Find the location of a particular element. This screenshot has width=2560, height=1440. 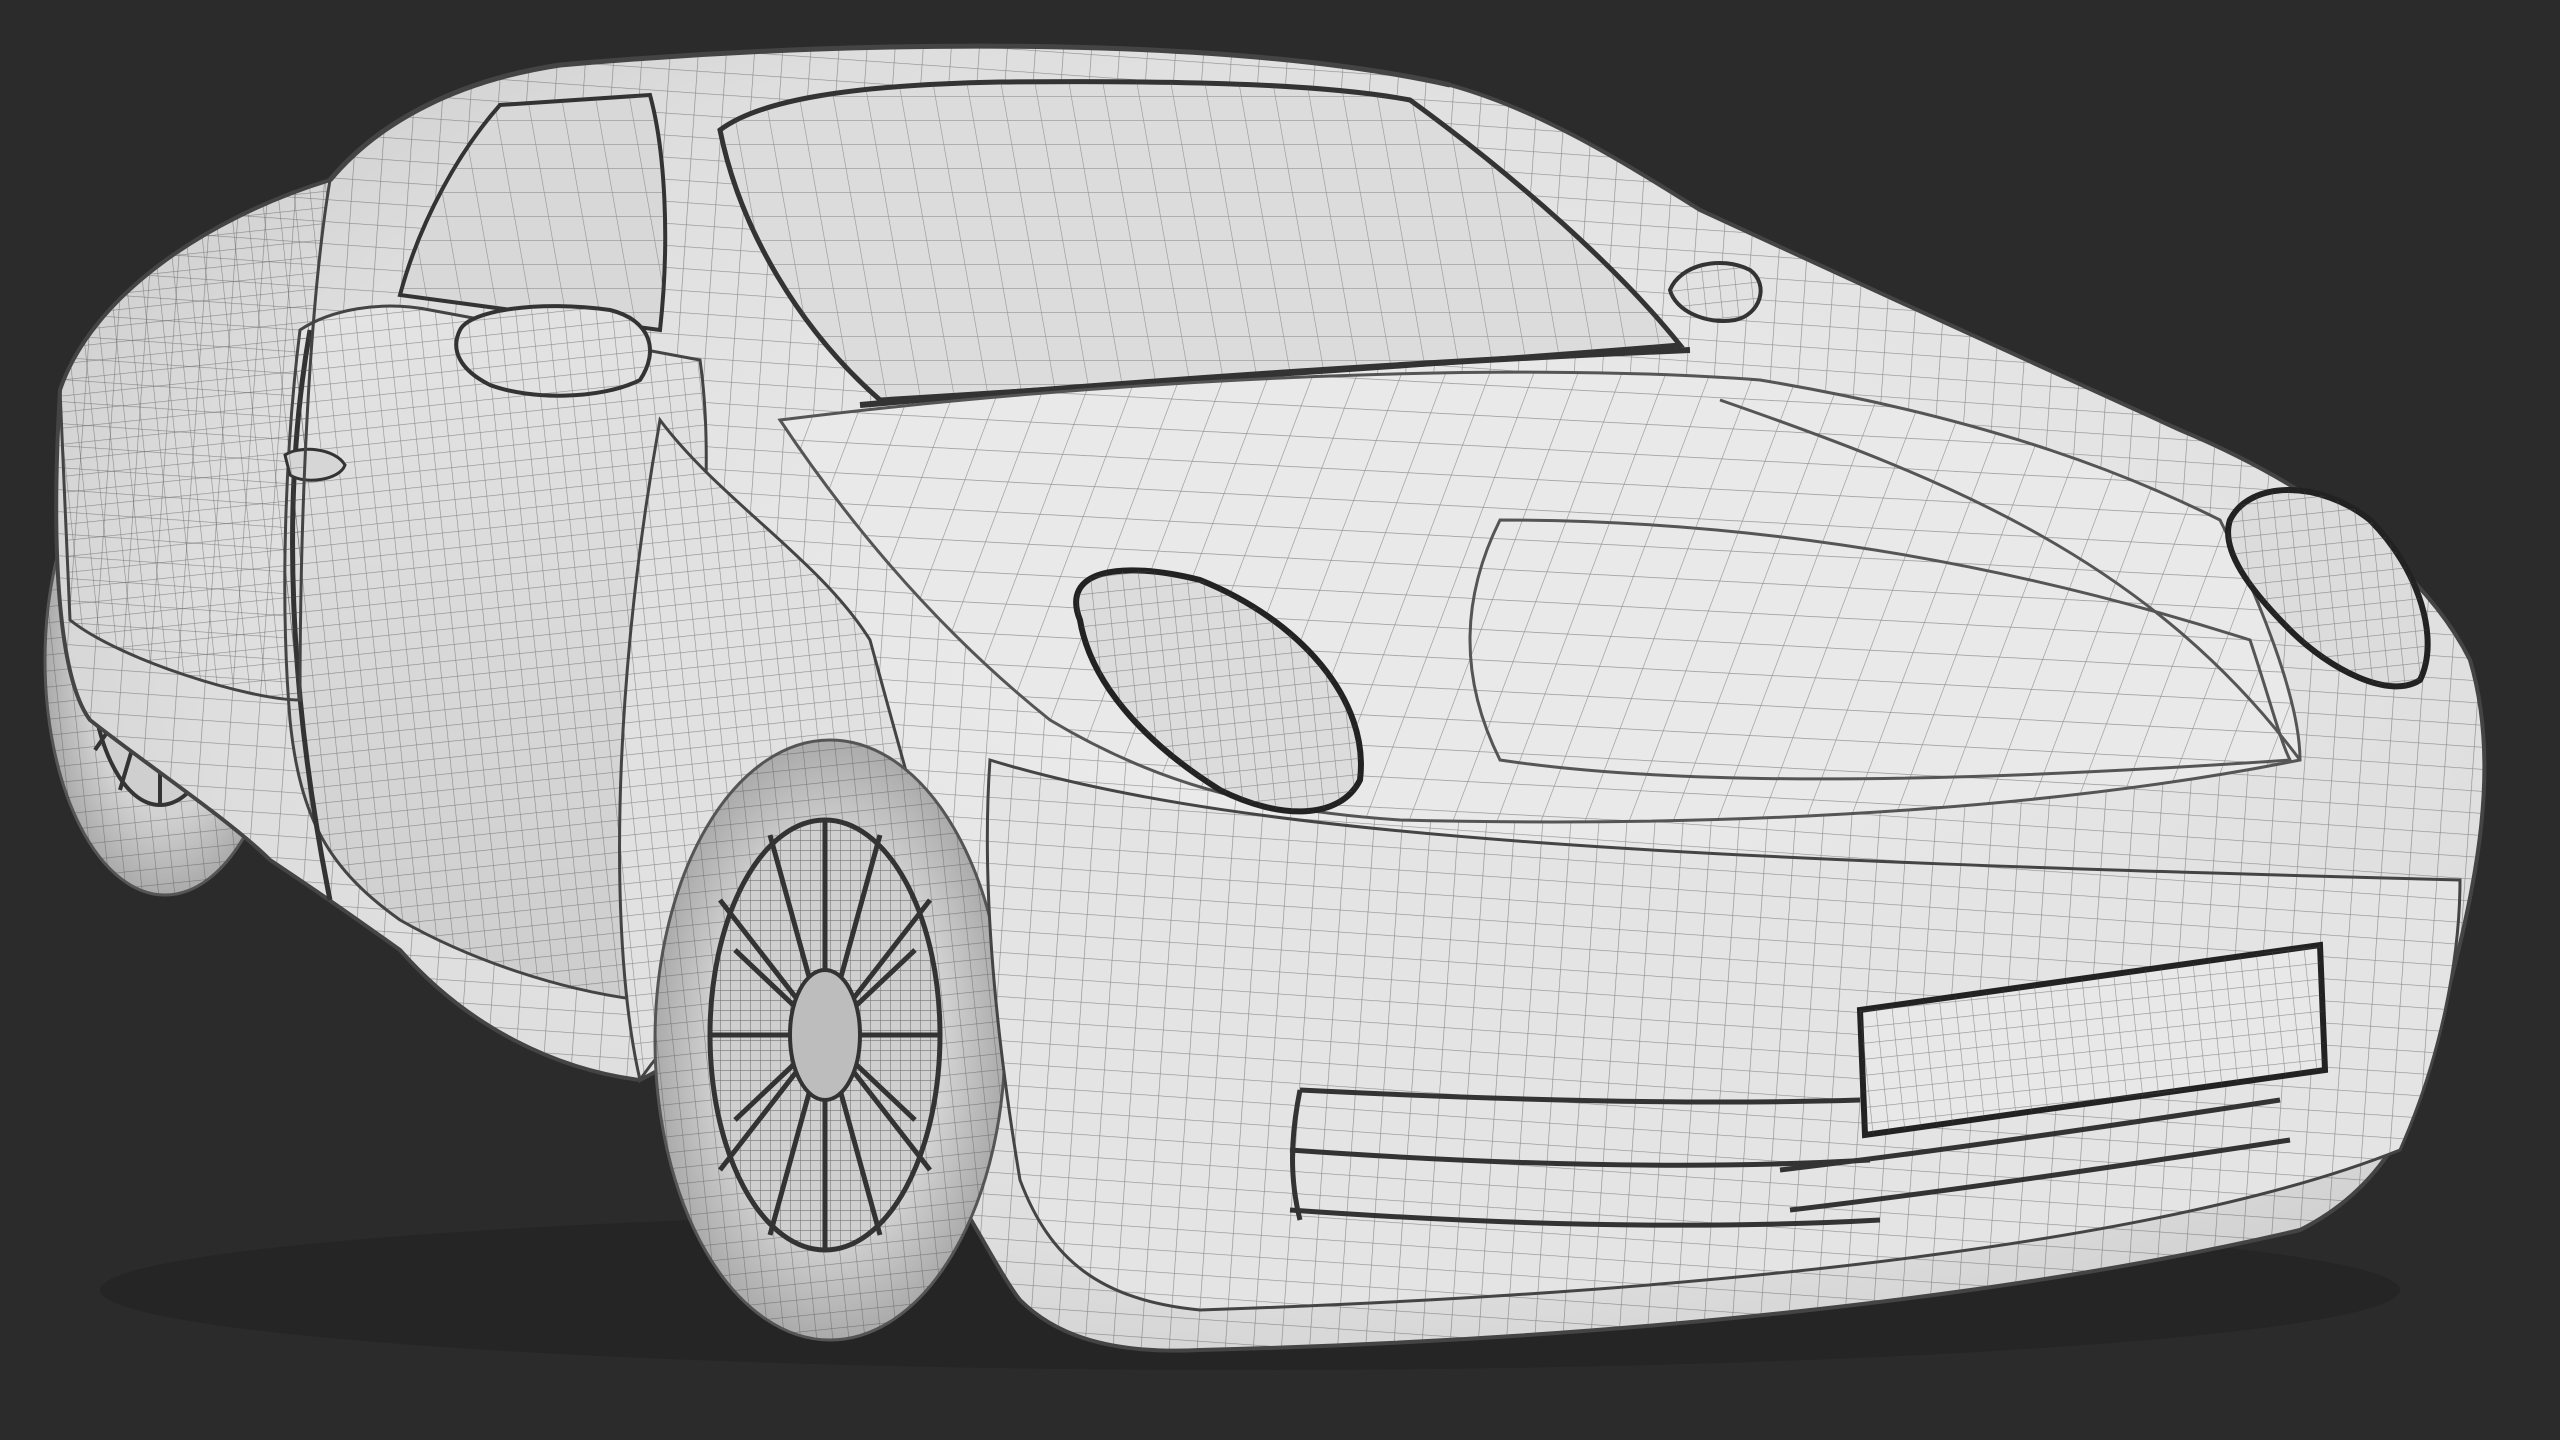

front-wheel is located at coordinates (830, 1040).